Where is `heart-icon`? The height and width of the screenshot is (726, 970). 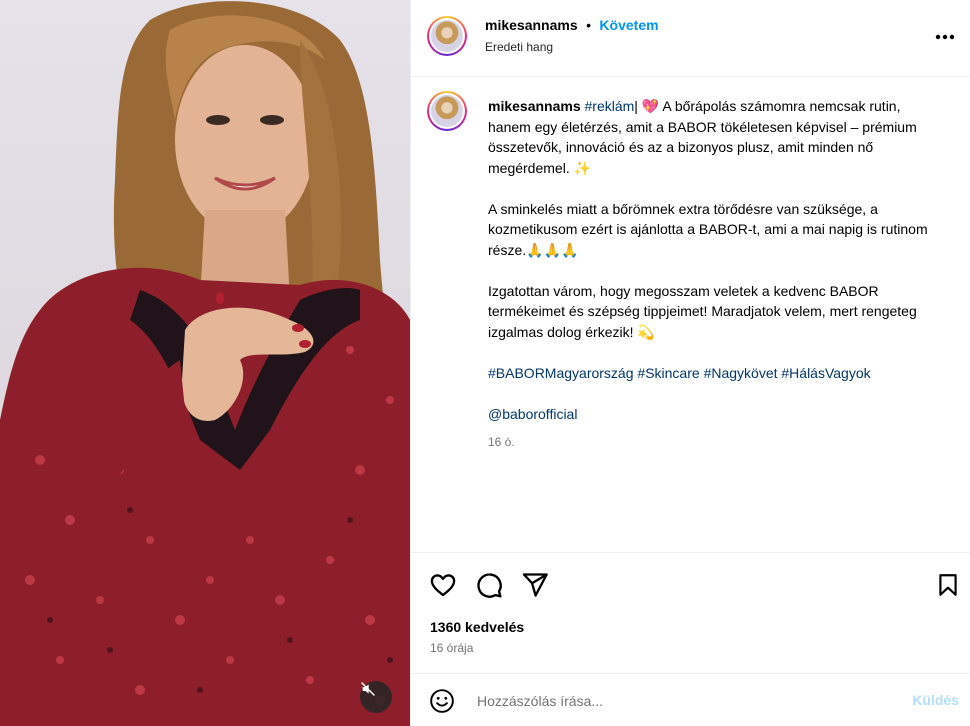 heart-icon is located at coordinates (443, 585).